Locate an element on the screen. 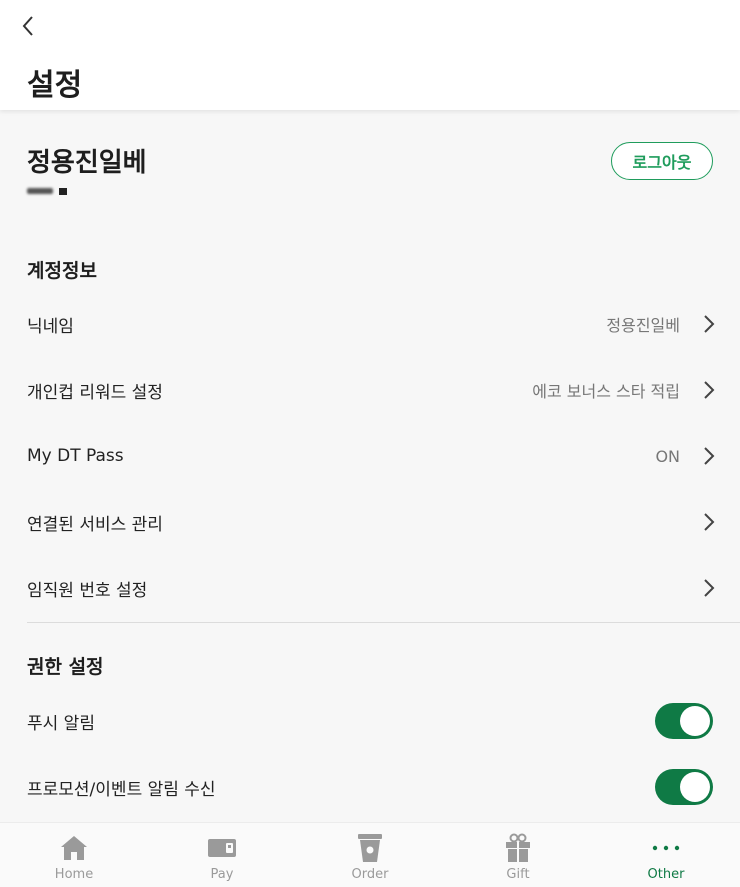 The height and width of the screenshot is (887, 740). push-notification-toggle is located at coordinates (684, 721).